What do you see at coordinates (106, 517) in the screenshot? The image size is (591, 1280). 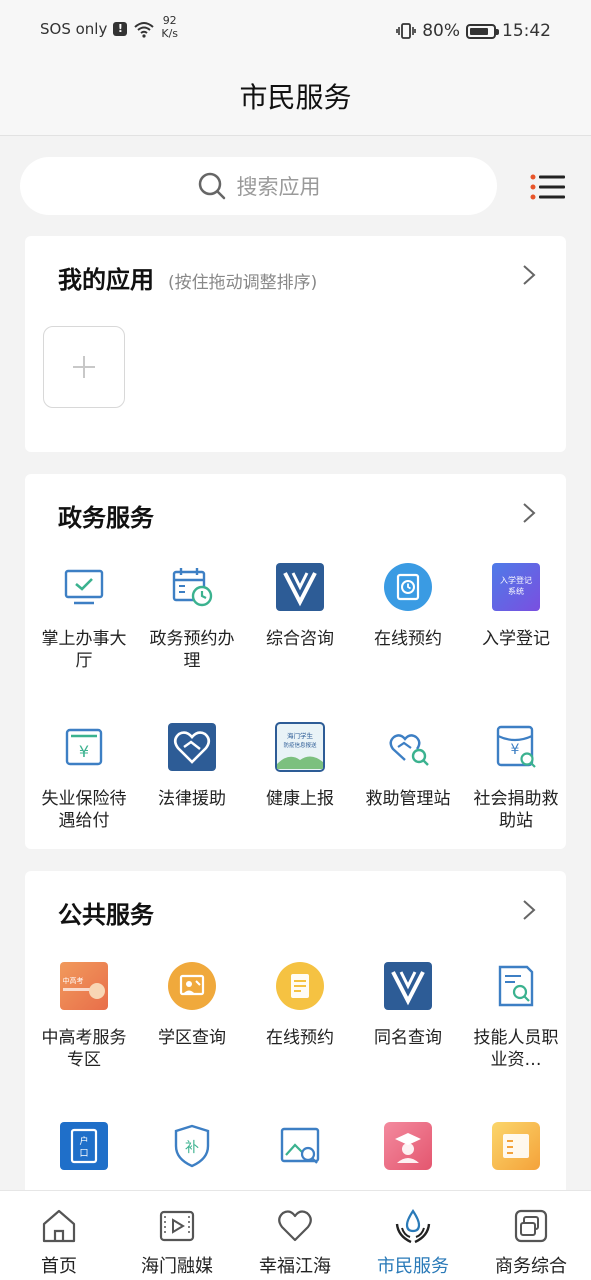 I see `gov-services-title: 政务服务` at bounding box center [106, 517].